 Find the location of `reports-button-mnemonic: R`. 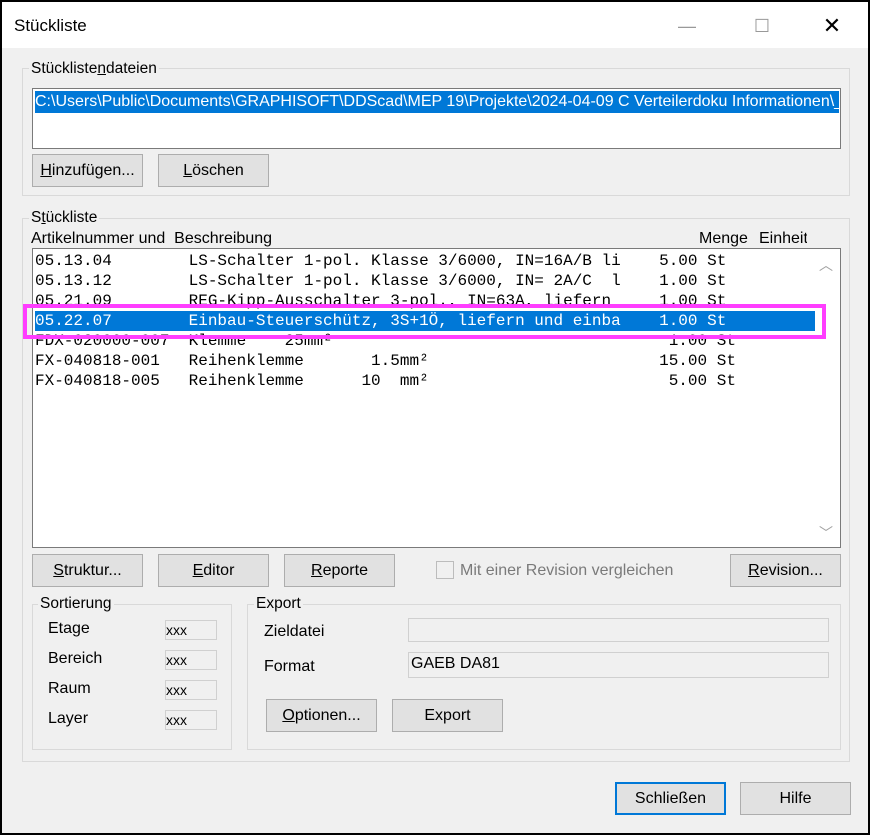

reports-button-mnemonic: R is located at coordinates (317, 570).